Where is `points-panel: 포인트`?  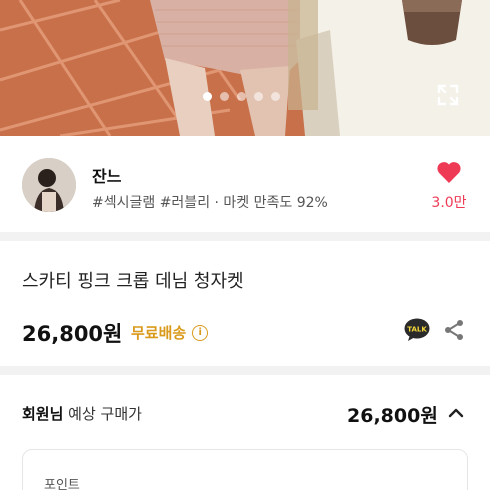 points-panel: 포인트 is located at coordinates (245, 469).